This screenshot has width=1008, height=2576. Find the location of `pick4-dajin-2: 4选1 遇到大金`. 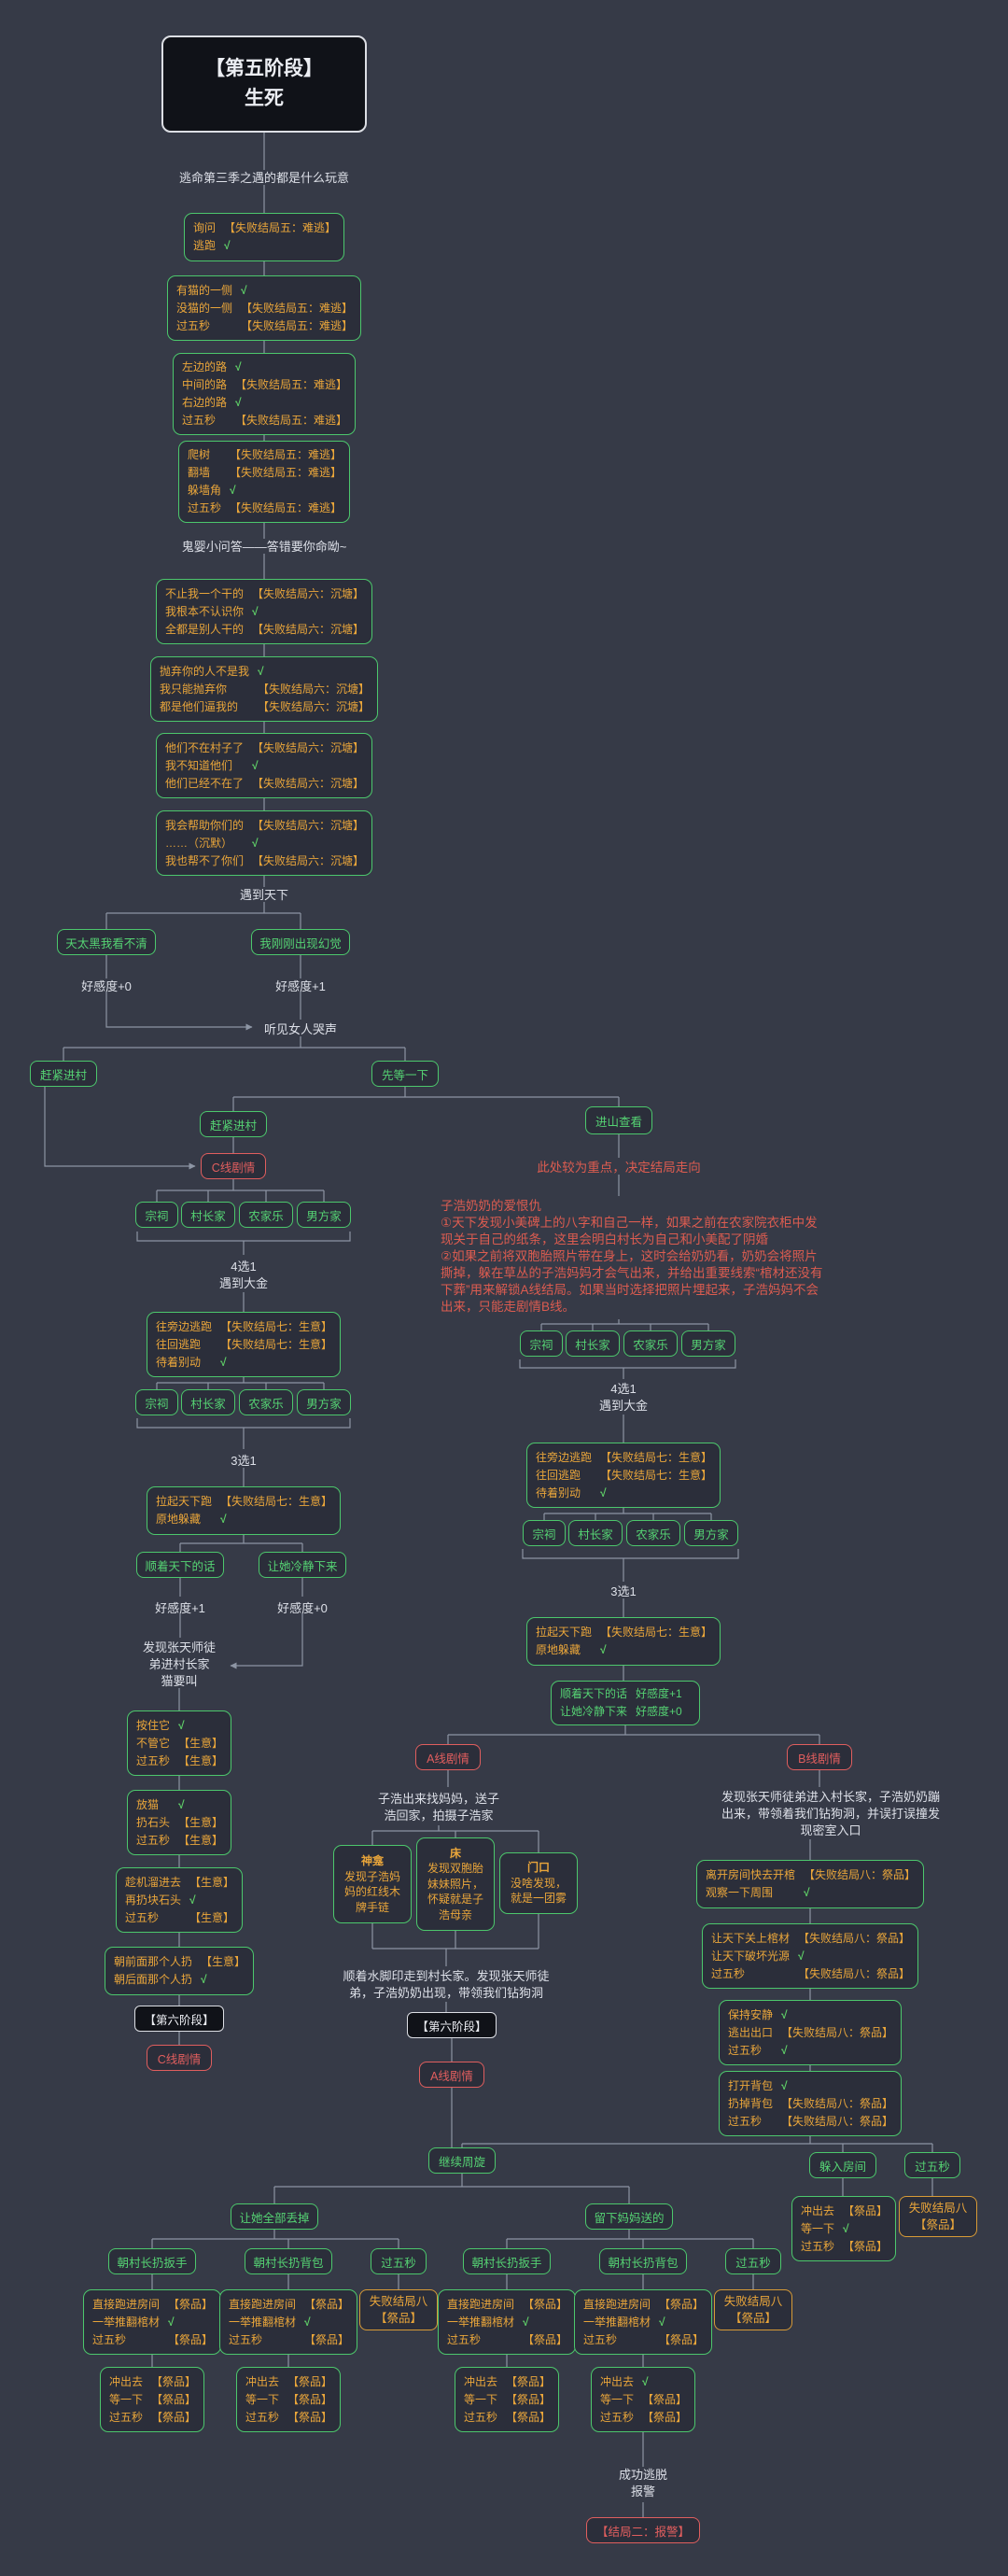

pick4-dajin-2: 4选1 遇到大金 is located at coordinates (623, 1398).